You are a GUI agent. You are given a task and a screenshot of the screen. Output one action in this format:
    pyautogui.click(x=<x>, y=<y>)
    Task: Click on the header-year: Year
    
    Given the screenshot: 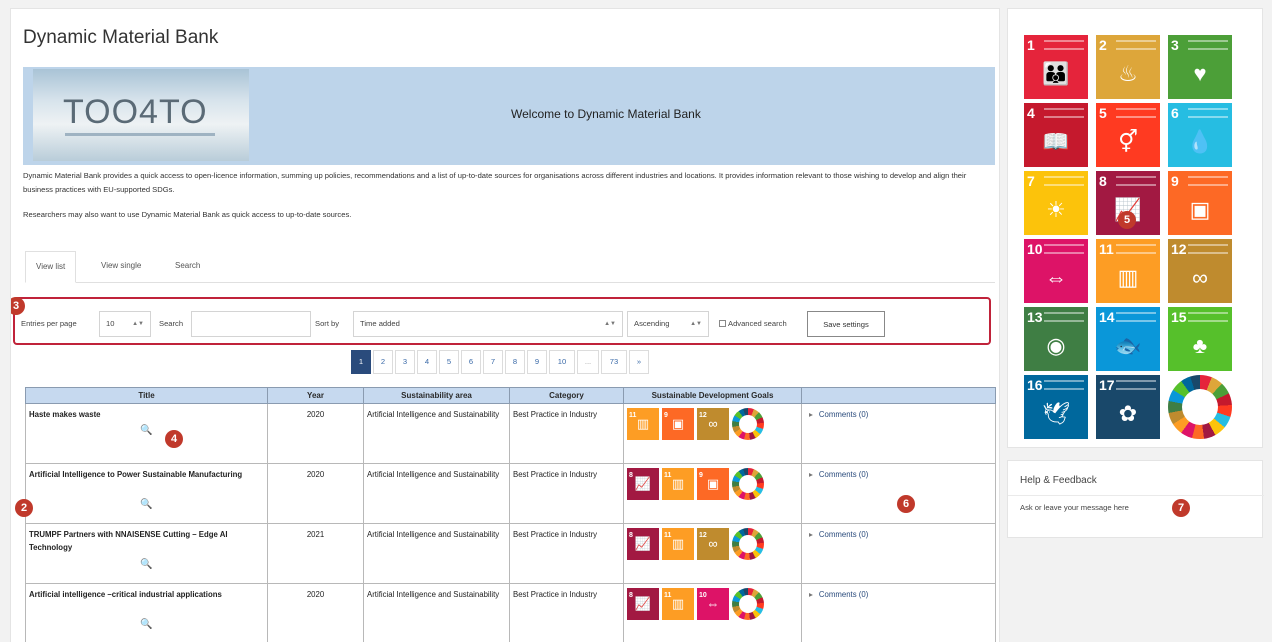 What is the action you would take?
    pyautogui.click(x=315, y=395)
    